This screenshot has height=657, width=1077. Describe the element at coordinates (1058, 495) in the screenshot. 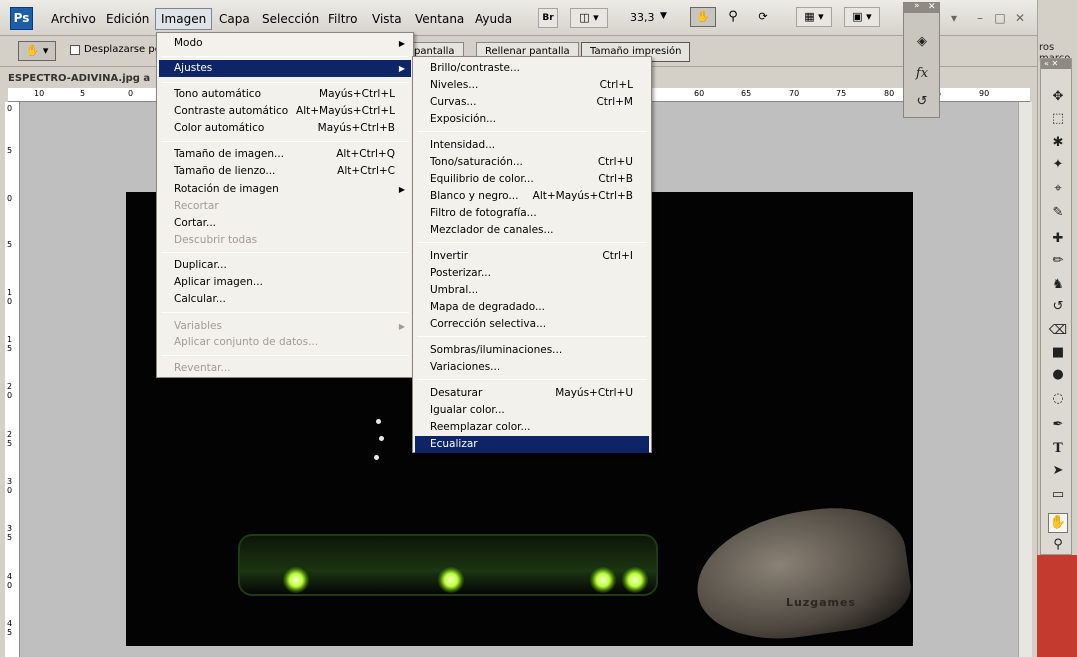

I see `shape-icon: ▭` at that location.